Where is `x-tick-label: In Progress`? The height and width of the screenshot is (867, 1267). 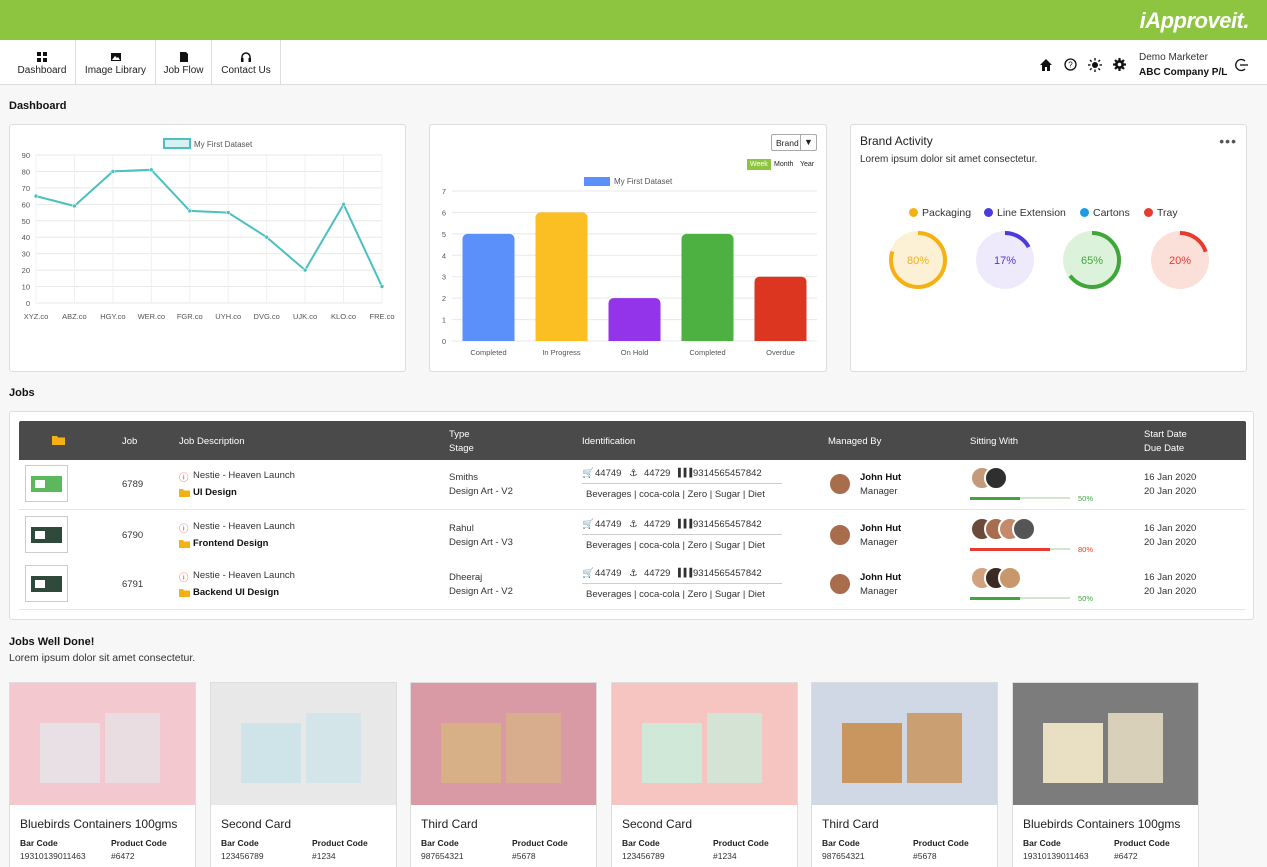 x-tick-label: In Progress is located at coordinates (561, 352).